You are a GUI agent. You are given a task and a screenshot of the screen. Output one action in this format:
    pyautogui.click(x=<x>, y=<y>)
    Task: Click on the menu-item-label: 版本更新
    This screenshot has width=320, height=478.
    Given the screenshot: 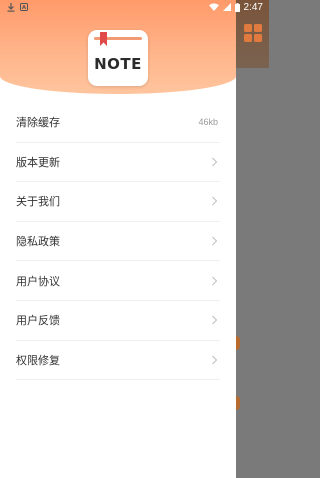 What is the action you would take?
    pyautogui.click(x=38, y=162)
    